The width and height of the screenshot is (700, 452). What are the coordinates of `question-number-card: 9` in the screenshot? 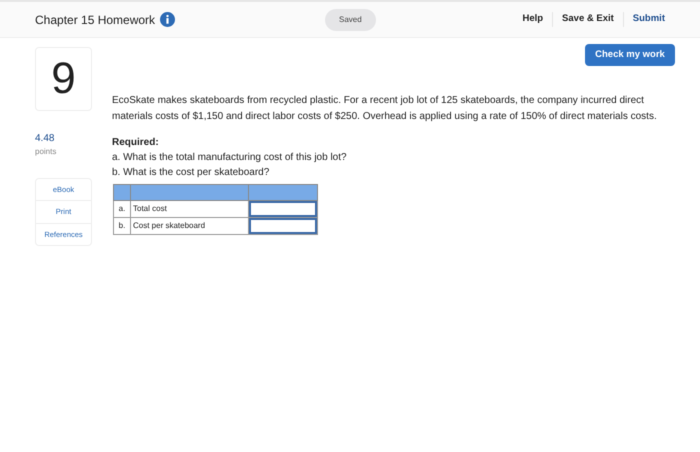 It's located at (63, 79).